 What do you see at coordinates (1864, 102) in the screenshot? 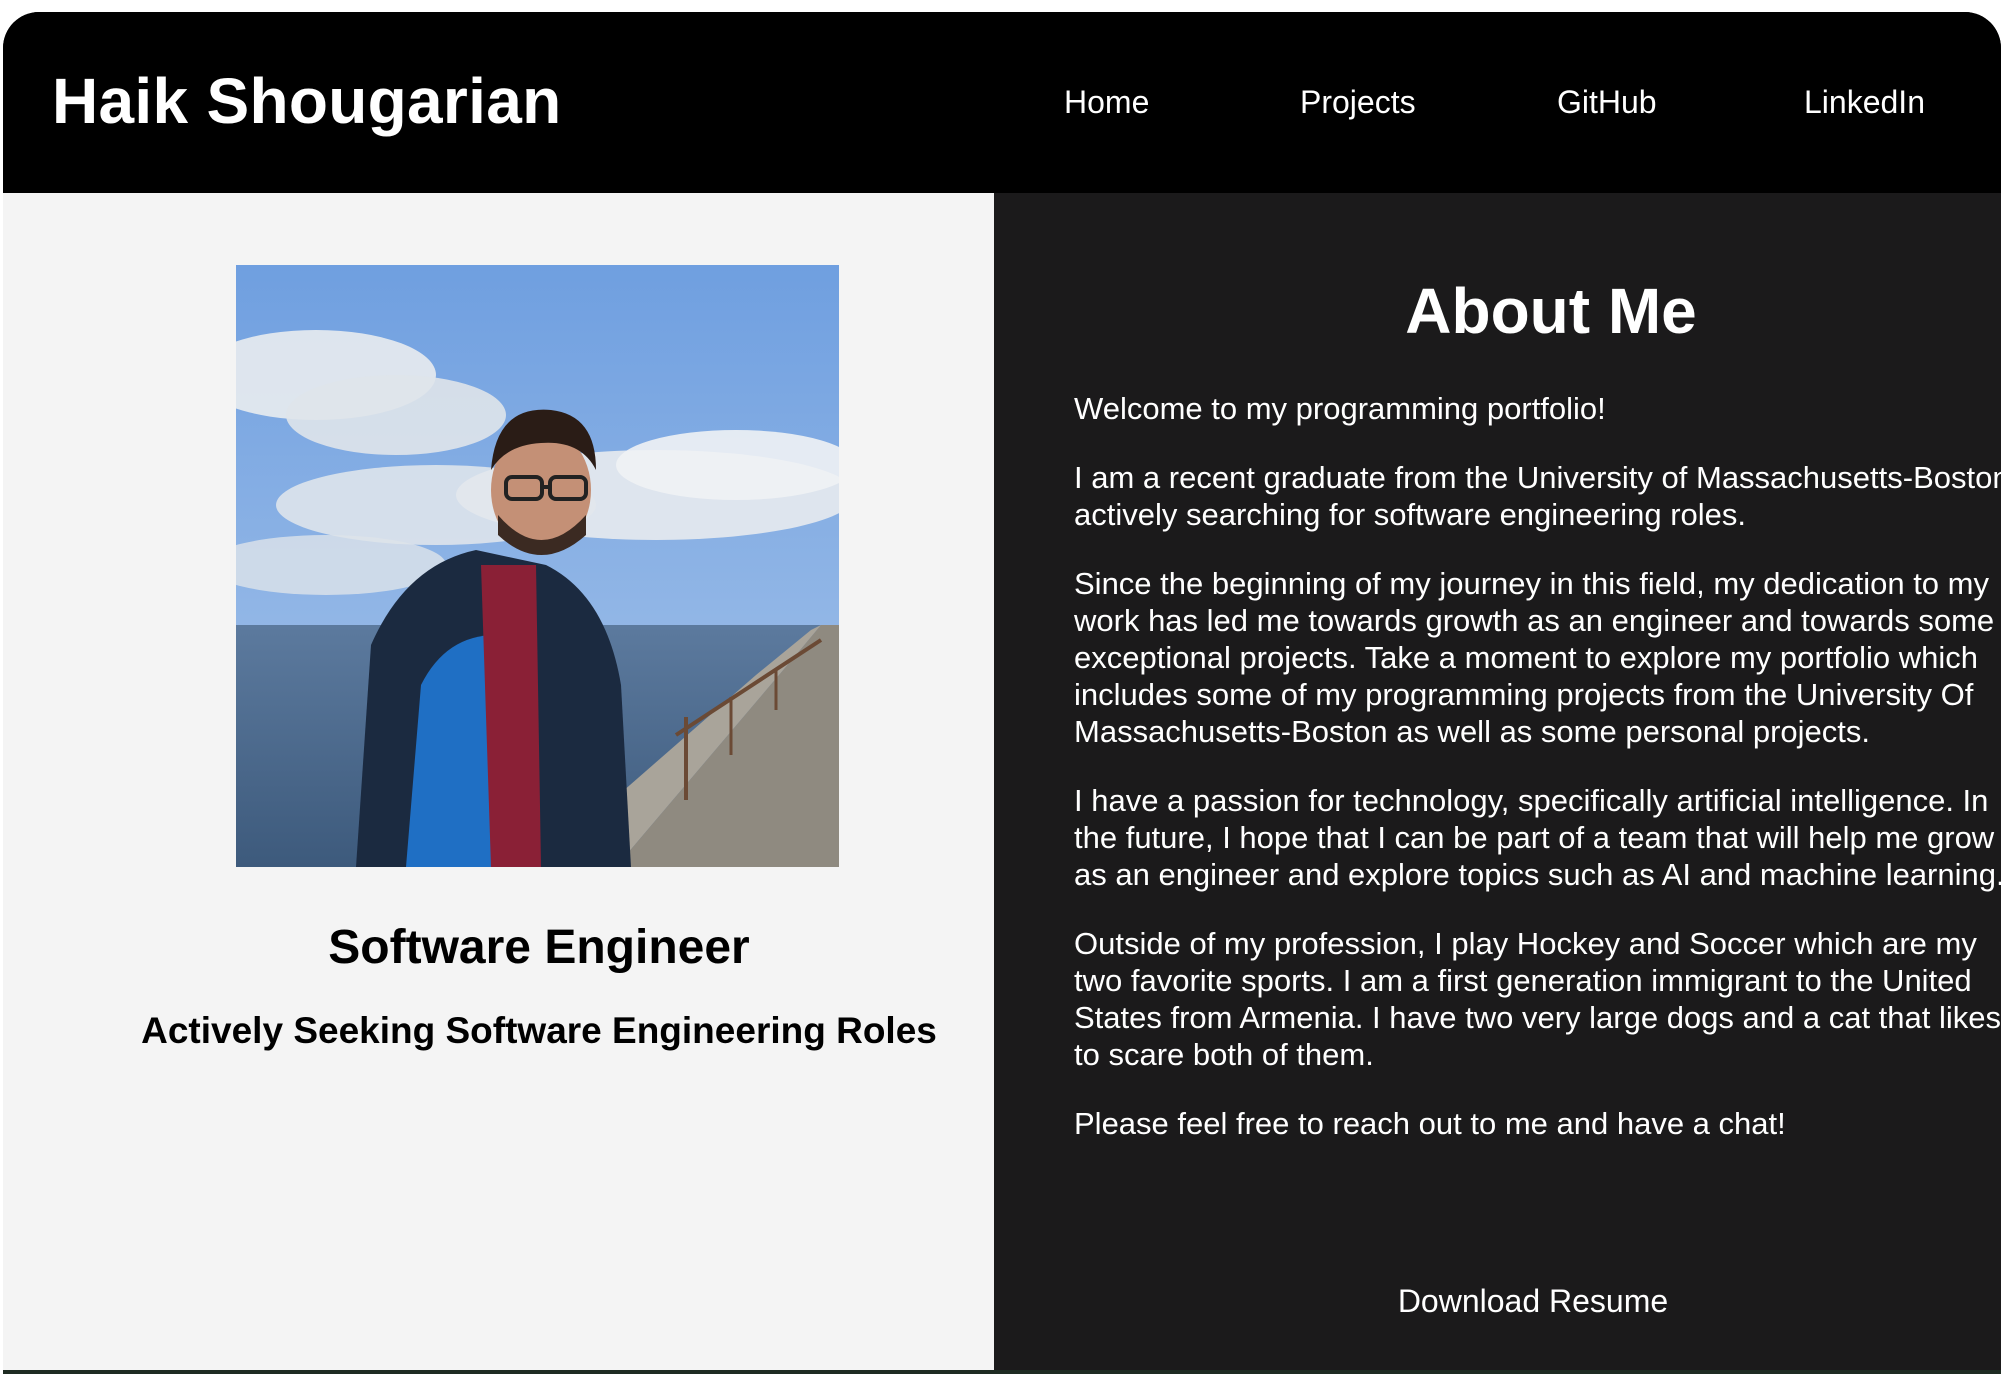
I see `nav-linkedin-link: LinkedIn` at bounding box center [1864, 102].